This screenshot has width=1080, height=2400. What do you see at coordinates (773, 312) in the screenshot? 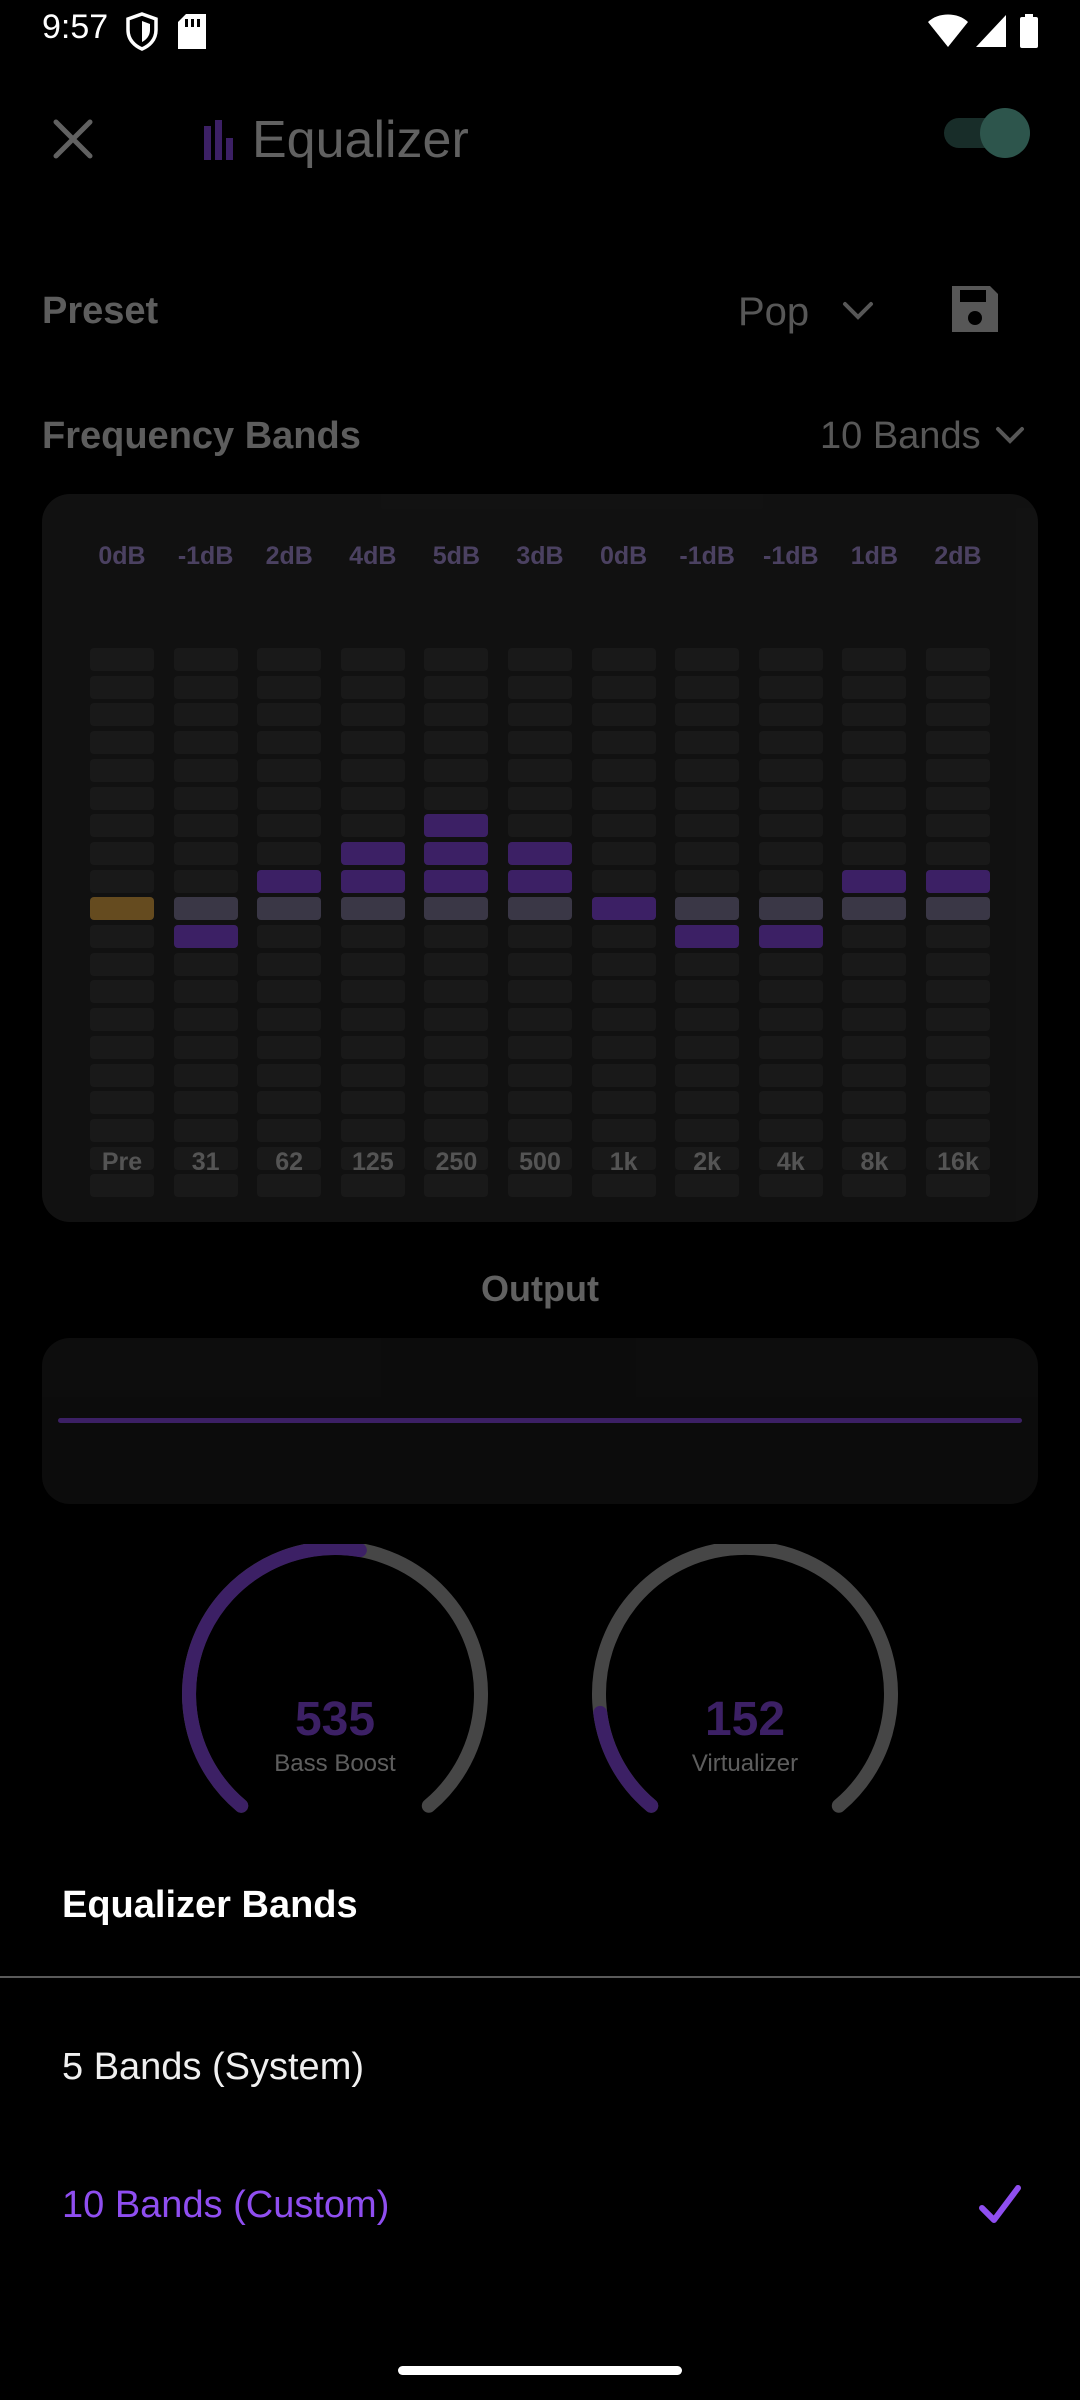
I see `preset-dropdown: Pop` at bounding box center [773, 312].